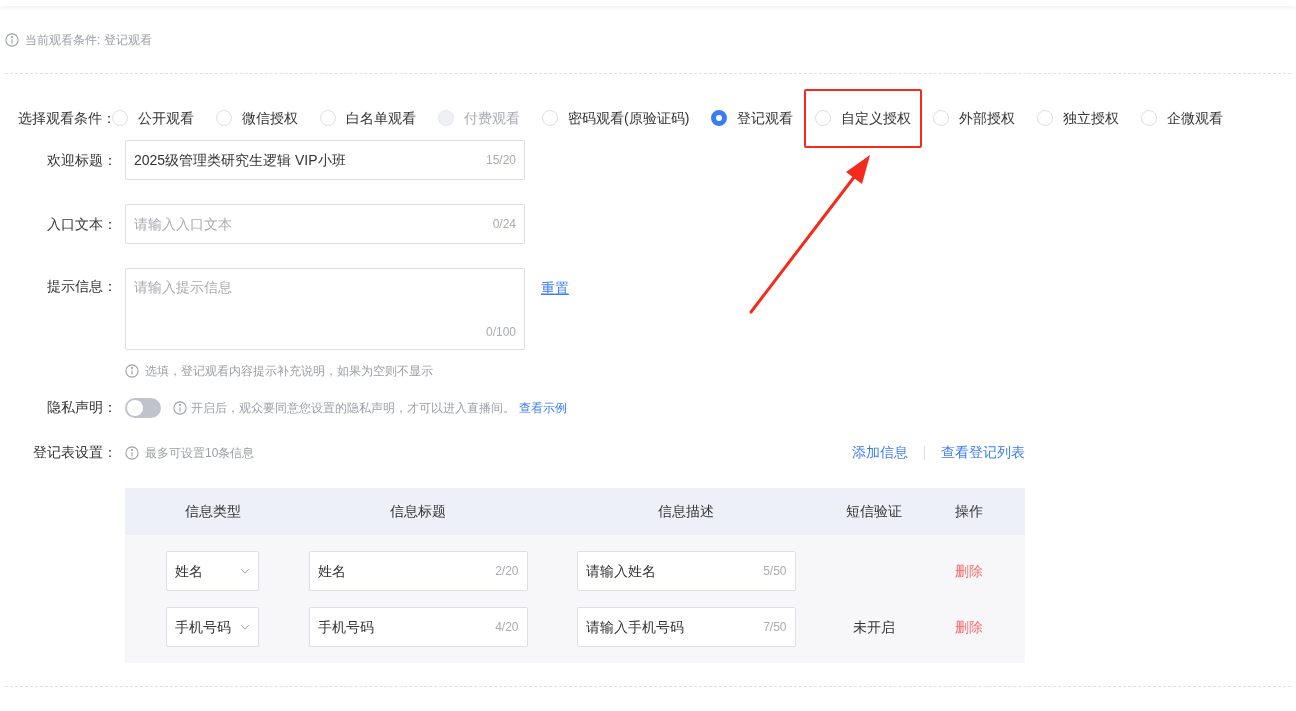  Describe the element at coordinates (406, 571) in the screenshot. I see `info-title-input: 姓名` at that location.